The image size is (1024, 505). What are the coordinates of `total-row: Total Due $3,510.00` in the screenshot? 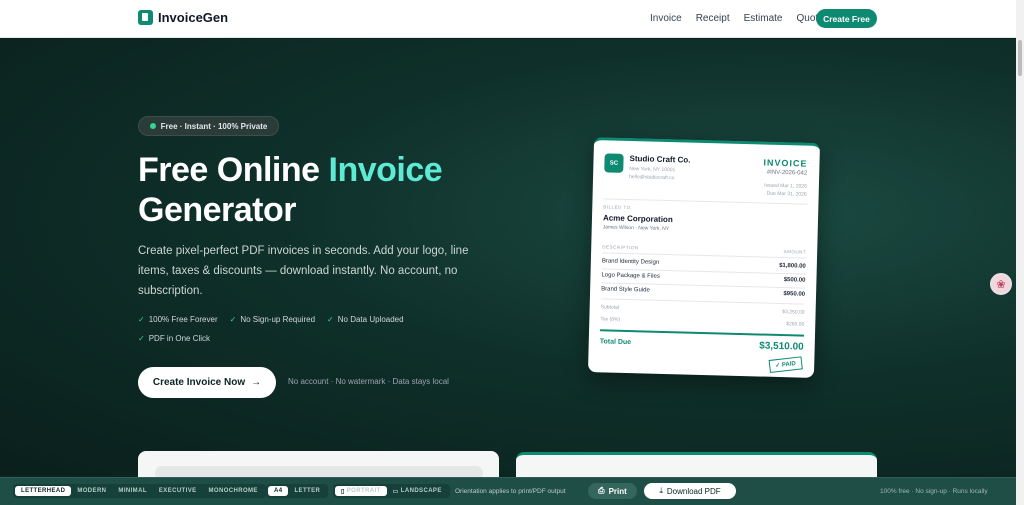 It's located at (701, 345).